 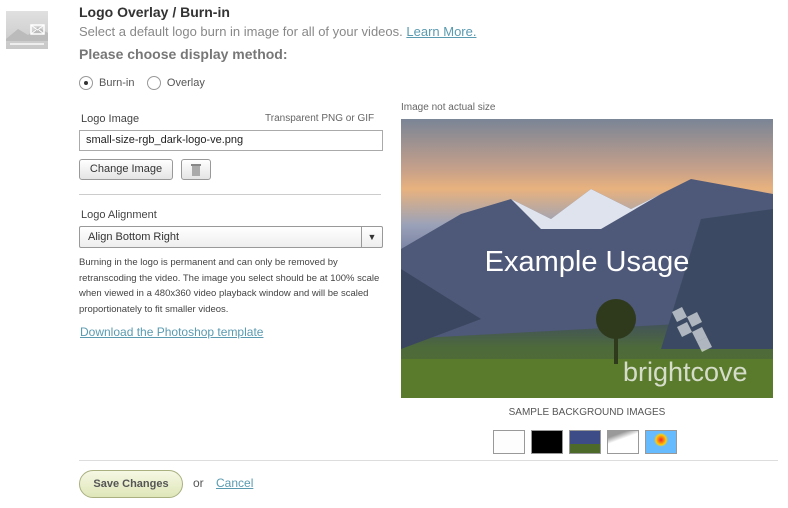 What do you see at coordinates (623, 442) in the screenshot?
I see `sample-snow` at bounding box center [623, 442].